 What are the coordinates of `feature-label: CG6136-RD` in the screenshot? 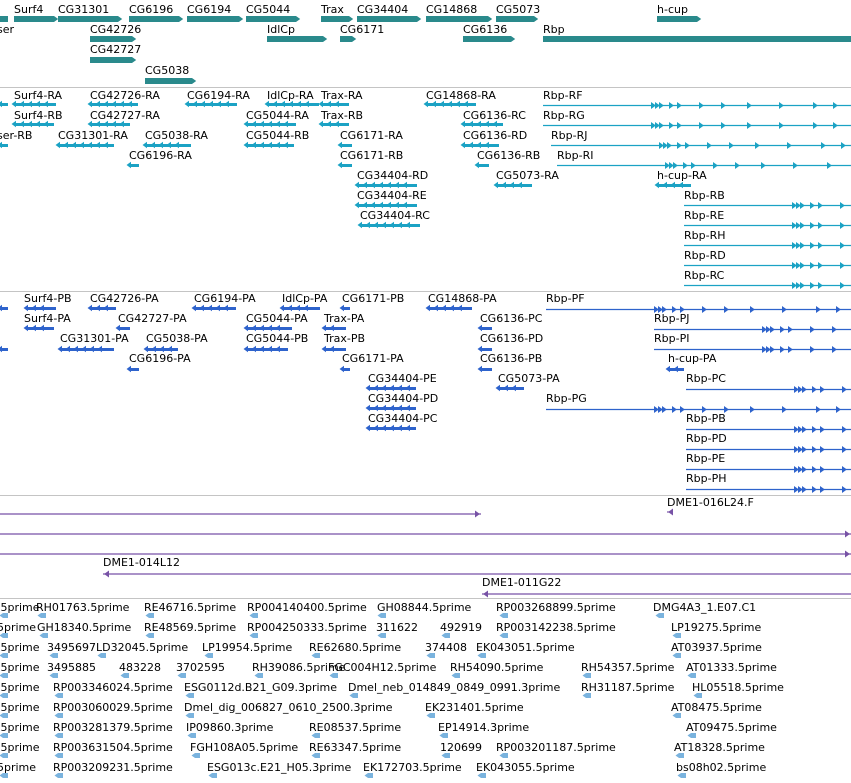 It's located at (495, 135).